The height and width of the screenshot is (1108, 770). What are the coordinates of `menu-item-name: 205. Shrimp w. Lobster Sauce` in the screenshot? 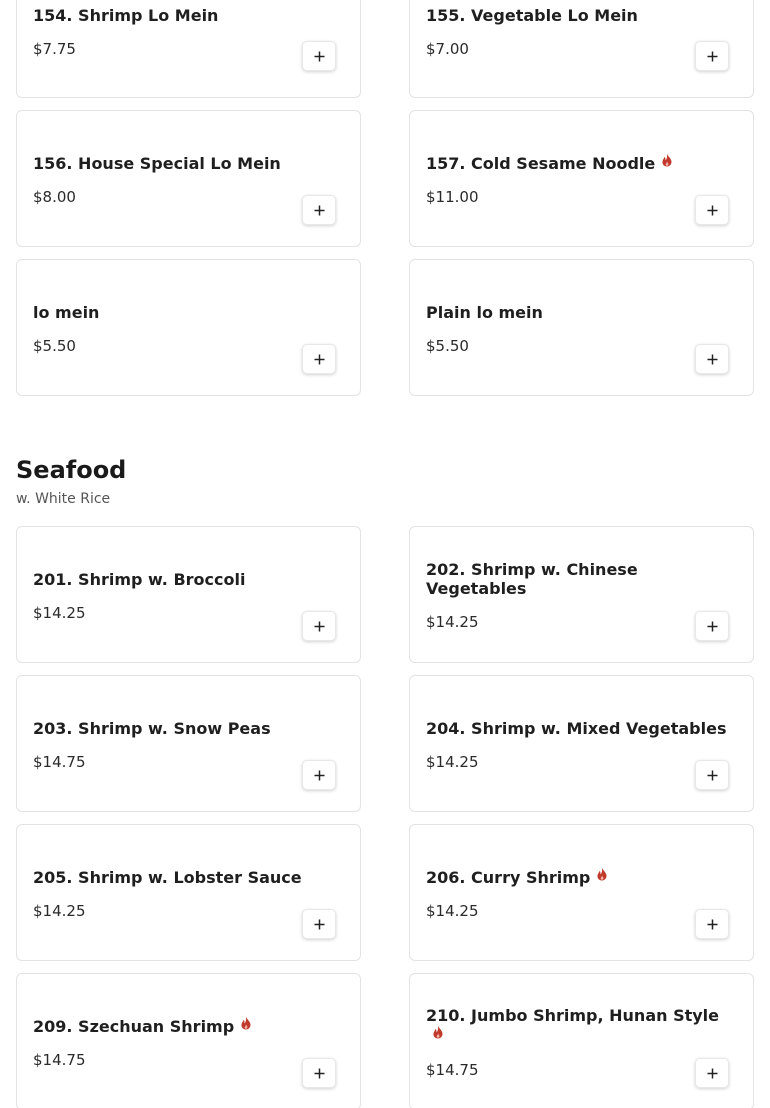 It's located at (167, 877).